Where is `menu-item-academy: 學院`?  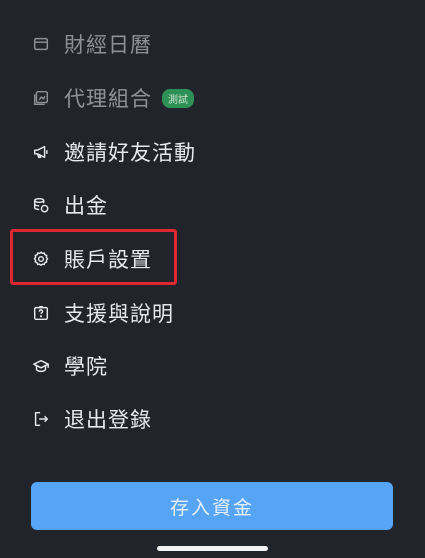 menu-item-academy: 學院 is located at coordinates (69, 366).